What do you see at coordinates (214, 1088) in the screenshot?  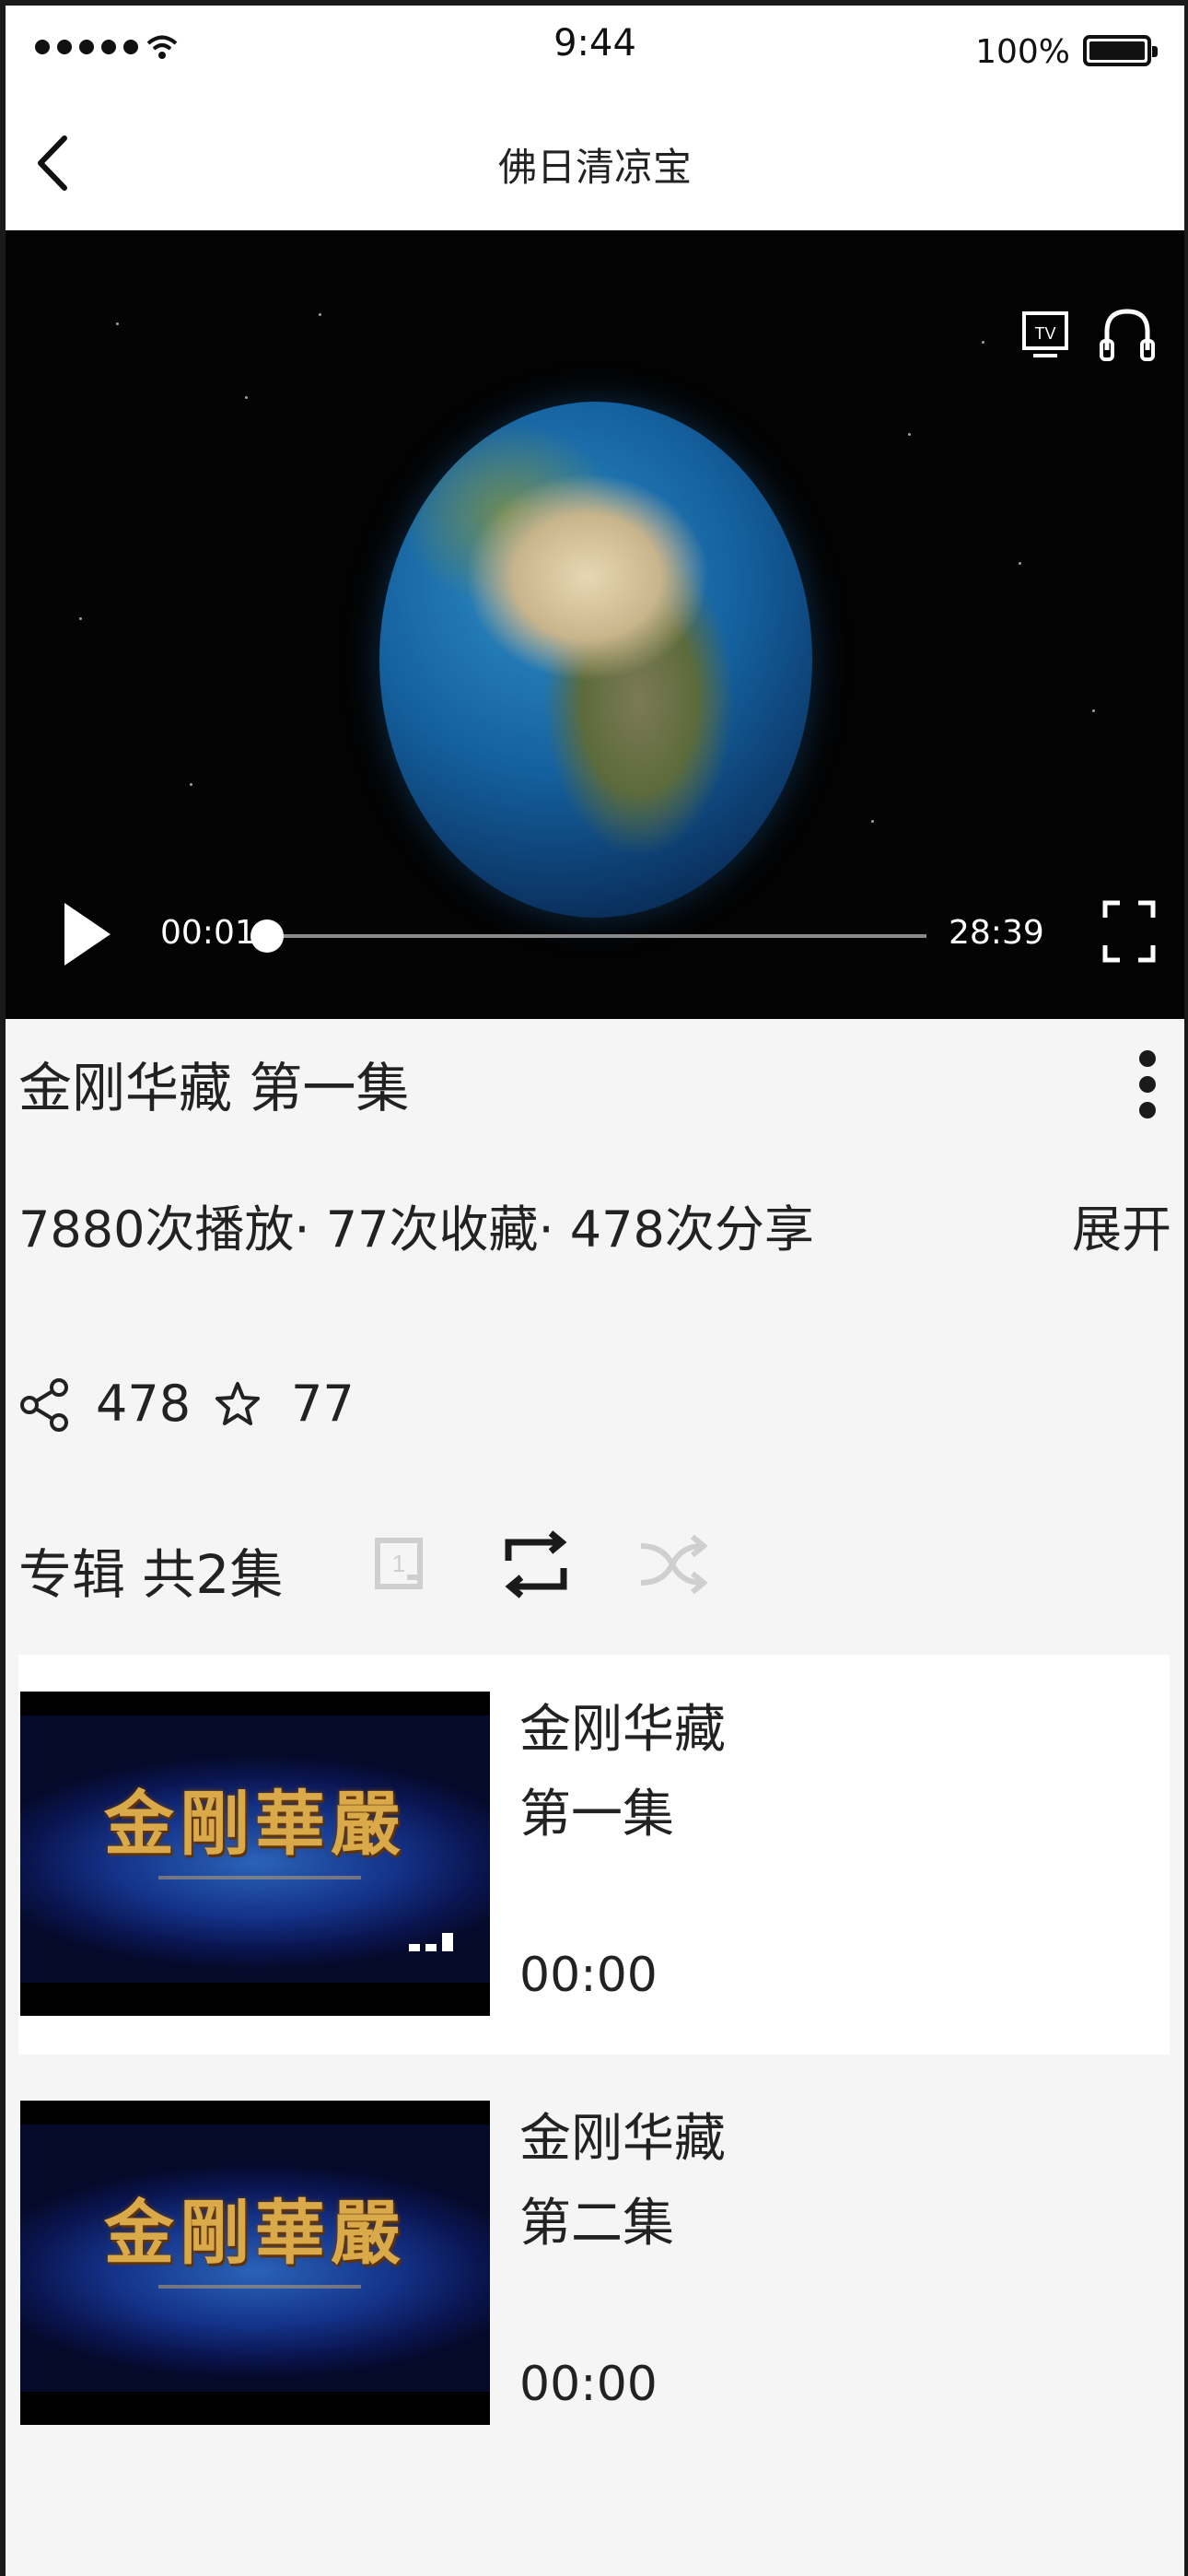 I see `video-title: 金刚华藏 第一集` at bounding box center [214, 1088].